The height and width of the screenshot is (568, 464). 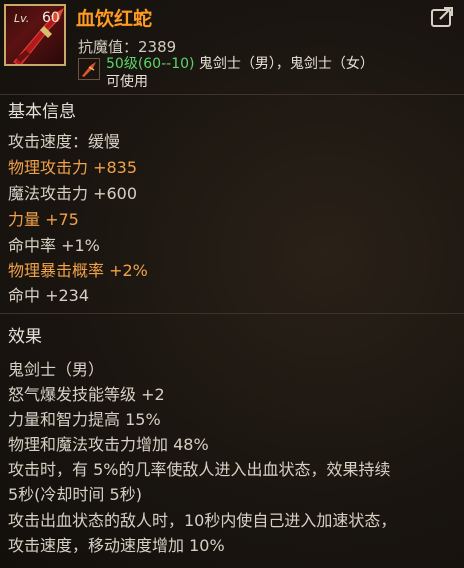 What do you see at coordinates (25, 337) in the screenshot?
I see `effects-title: 效果` at bounding box center [25, 337].